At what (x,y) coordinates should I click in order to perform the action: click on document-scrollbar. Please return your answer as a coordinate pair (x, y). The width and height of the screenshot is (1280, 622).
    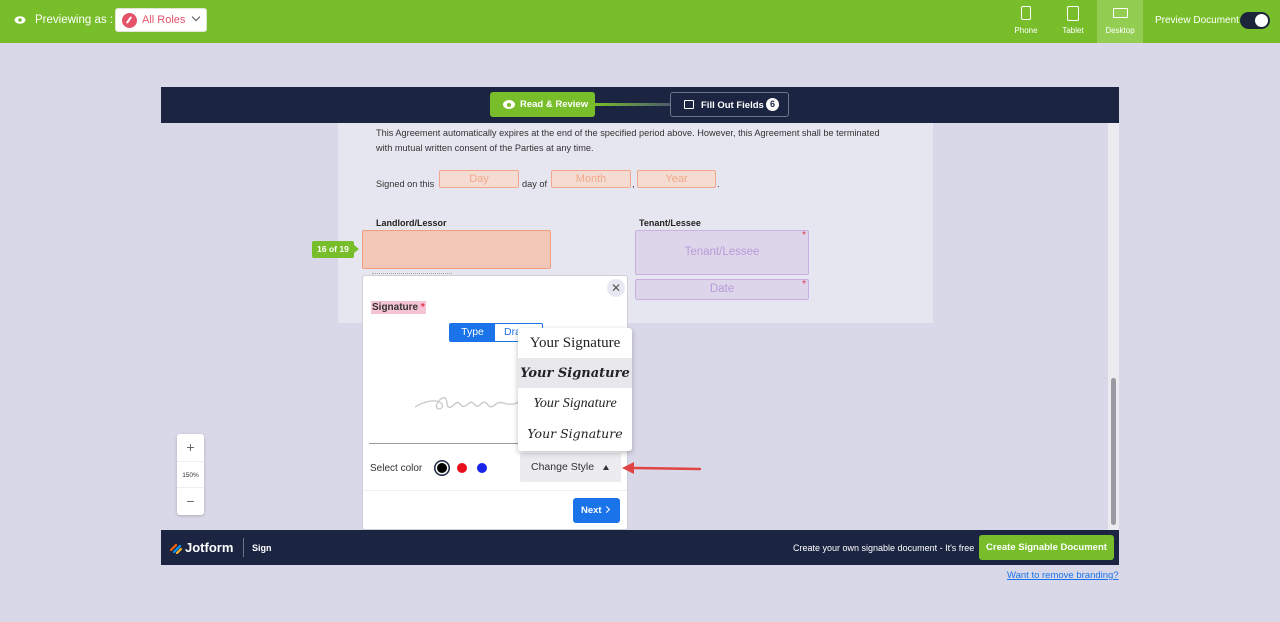
    Looking at the image, I should click on (1113, 326).